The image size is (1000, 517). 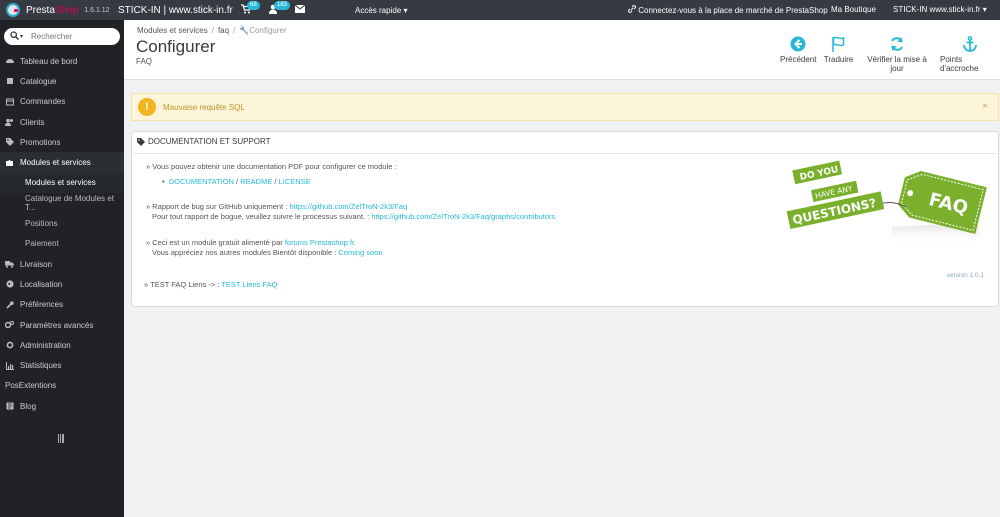 I want to click on sidebar-item-localization: Localisation, so click(x=62, y=284).